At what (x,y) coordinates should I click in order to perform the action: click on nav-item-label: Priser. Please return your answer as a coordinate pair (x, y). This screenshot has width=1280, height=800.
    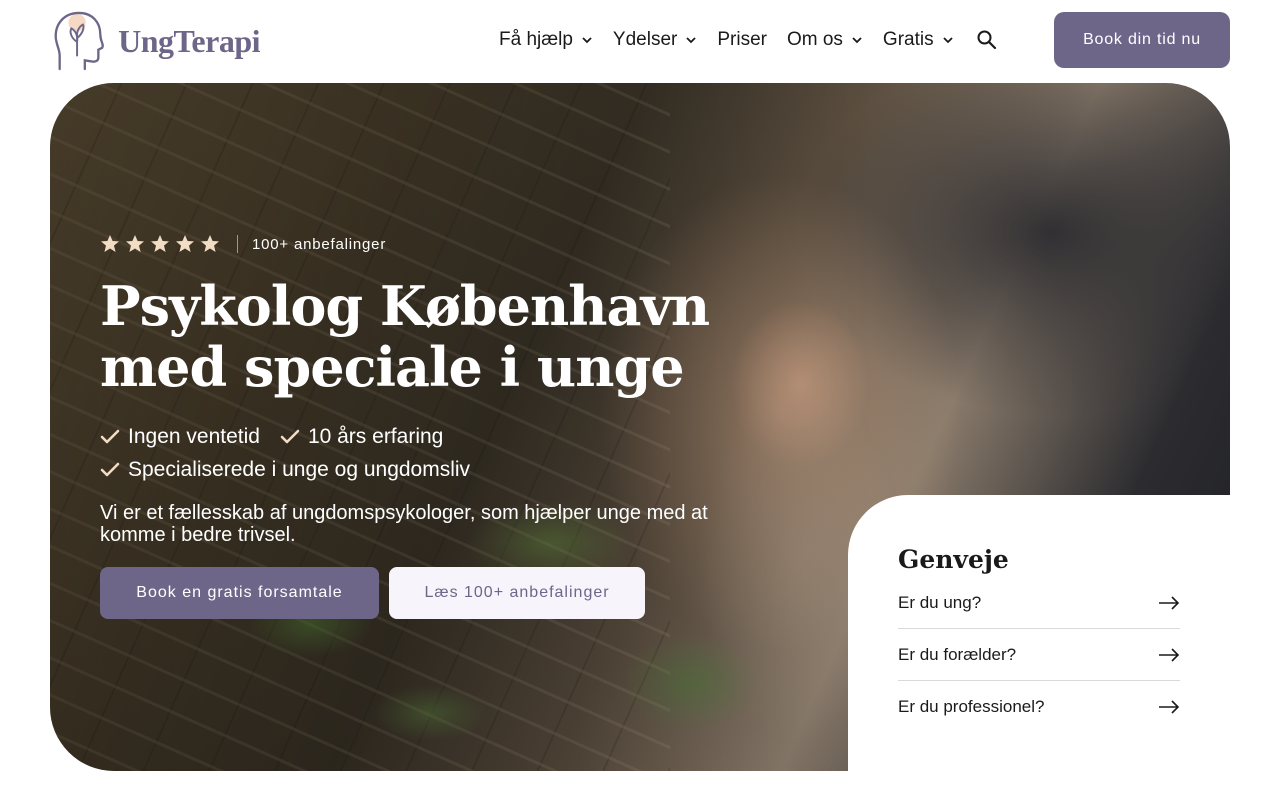
    Looking at the image, I should click on (742, 39).